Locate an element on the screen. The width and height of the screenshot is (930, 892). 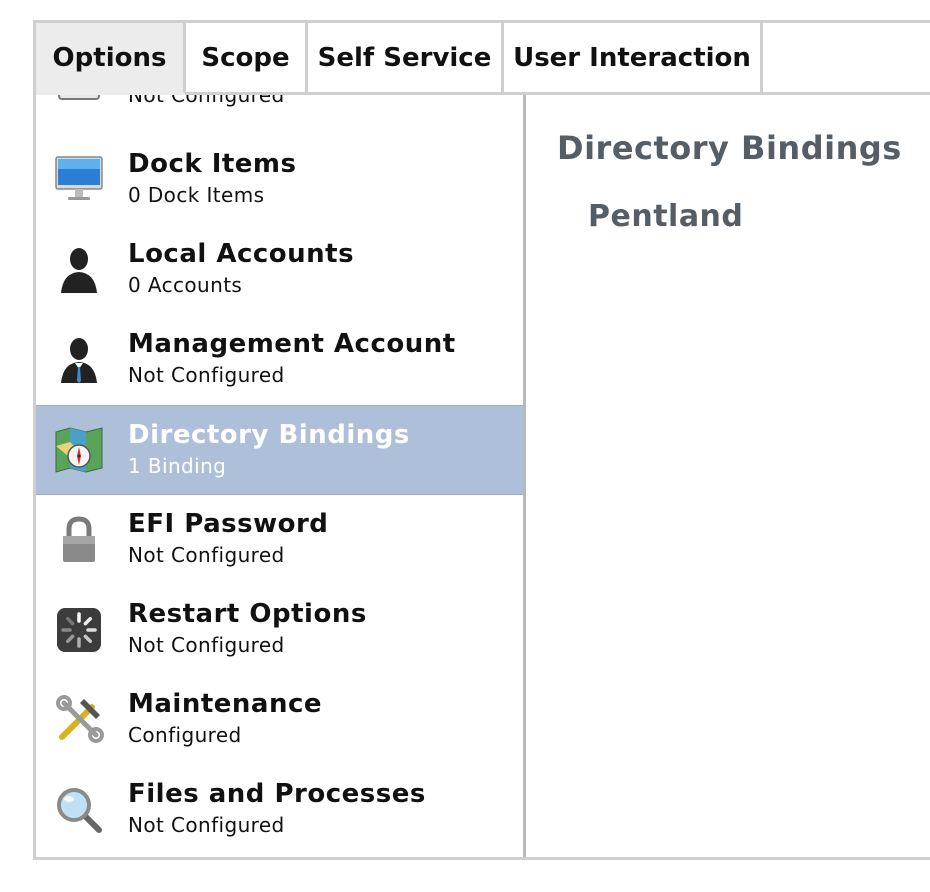
user-silhouette-icon is located at coordinates (79, 270).